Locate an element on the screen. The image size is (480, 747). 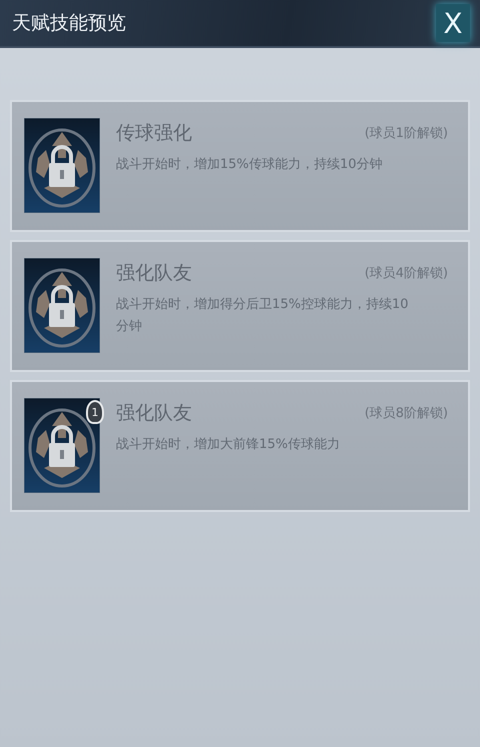
level-badge: 1 is located at coordinates (95, 412).